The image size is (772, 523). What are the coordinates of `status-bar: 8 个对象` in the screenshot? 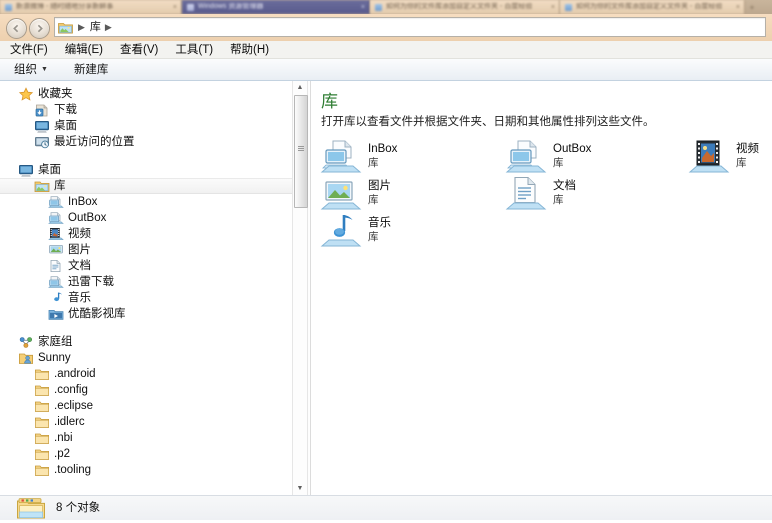 It's located at (386, 507).